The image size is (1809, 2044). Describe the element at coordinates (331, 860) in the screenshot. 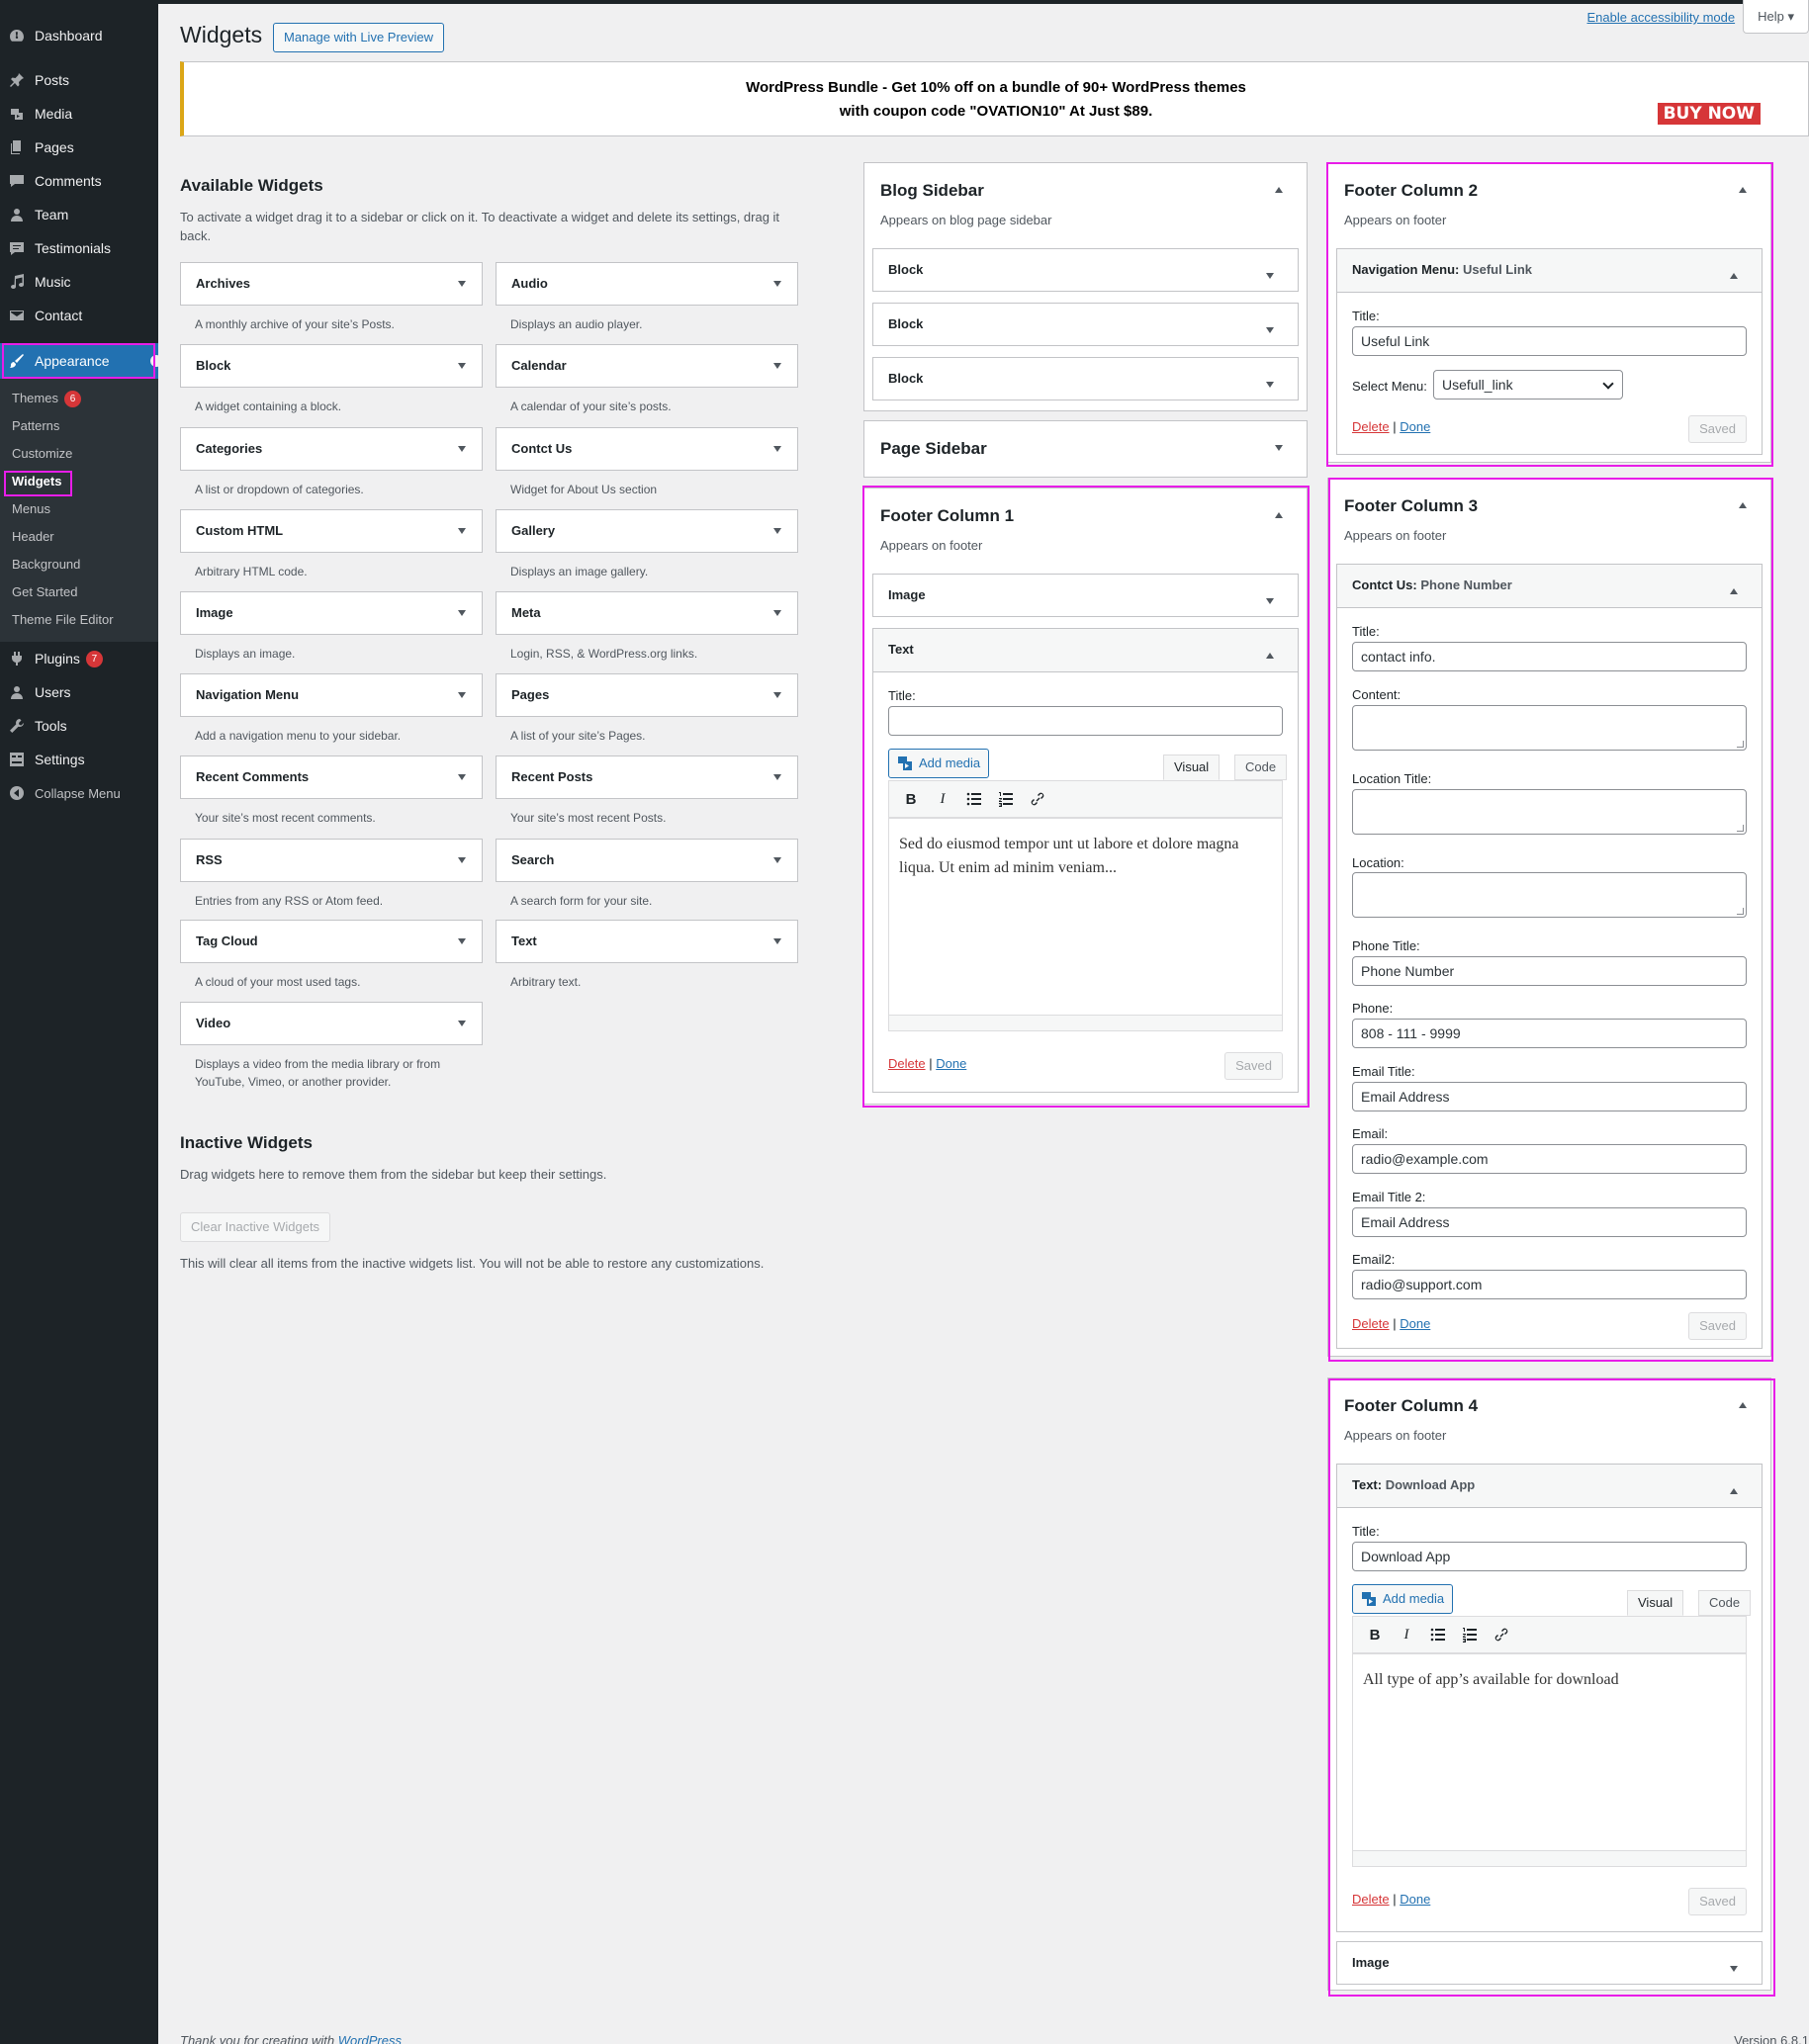

I see `available-widget: RSS` at that location.